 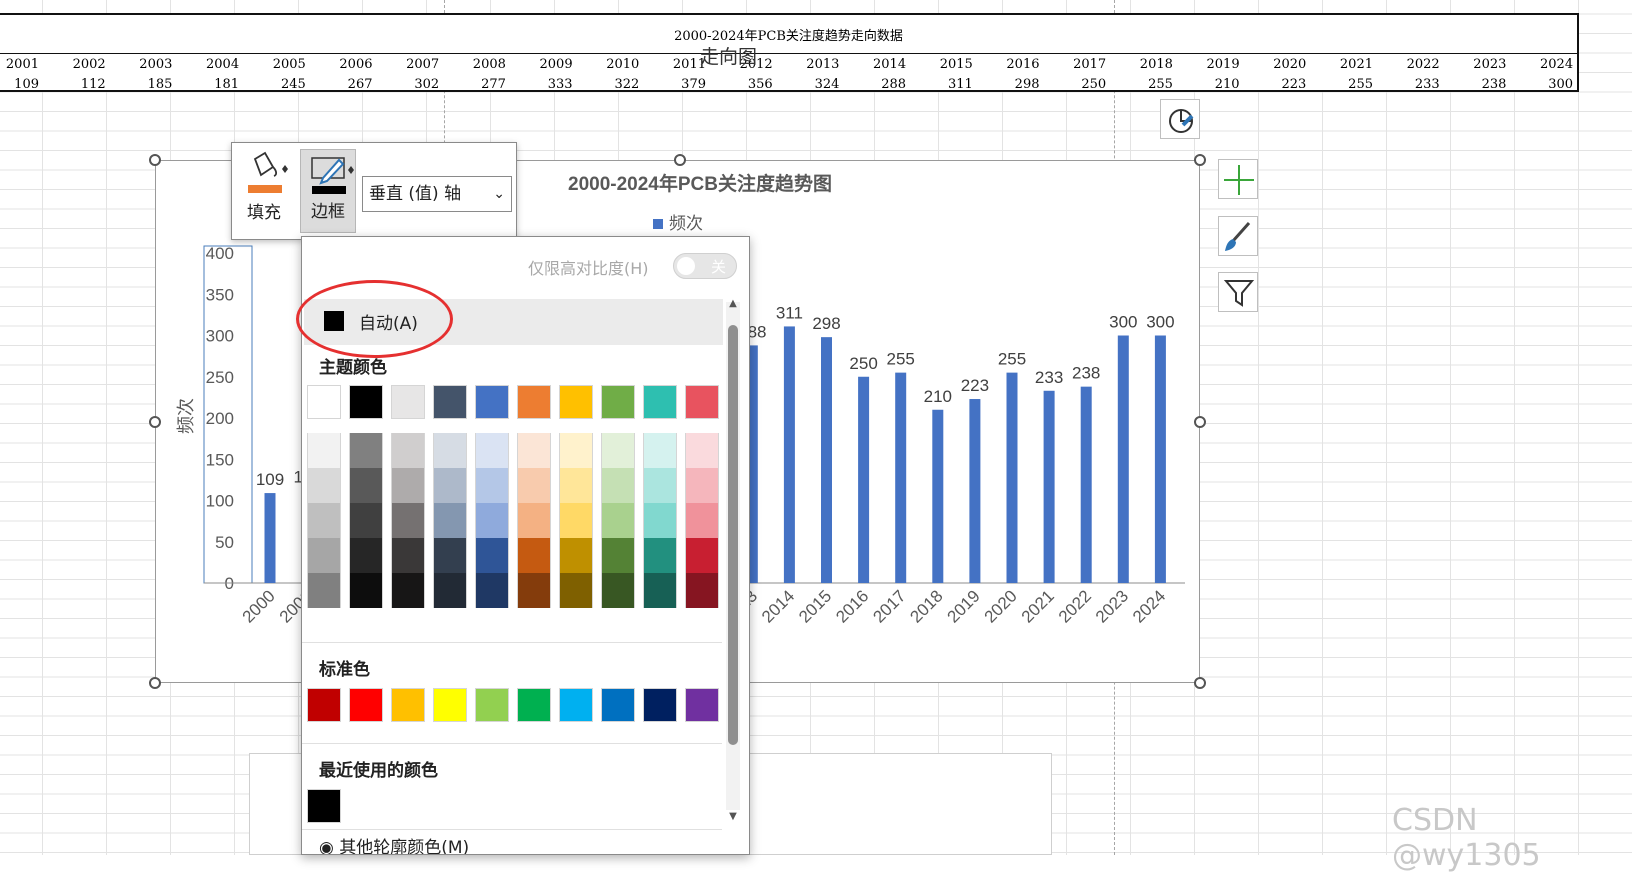 I want to click on bar-2018, so click(x=938, y=496).